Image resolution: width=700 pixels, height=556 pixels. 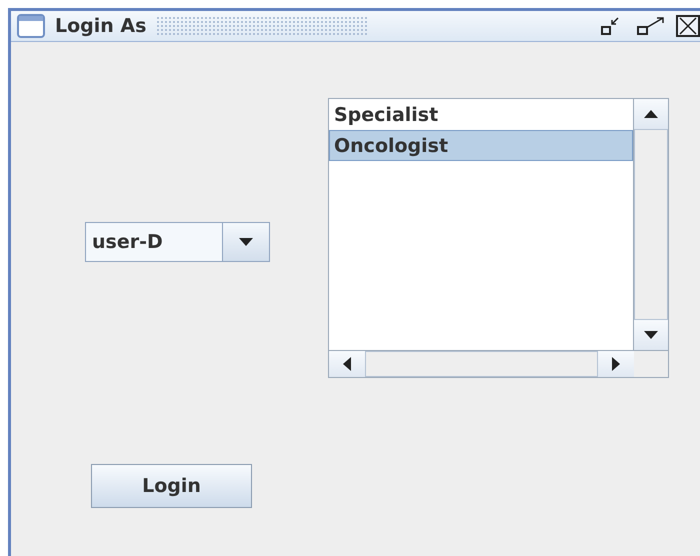 What do you see at coordinates (171, 486) in the screenshot?
I see `login-button: Login` at bounding box center [171, 486].